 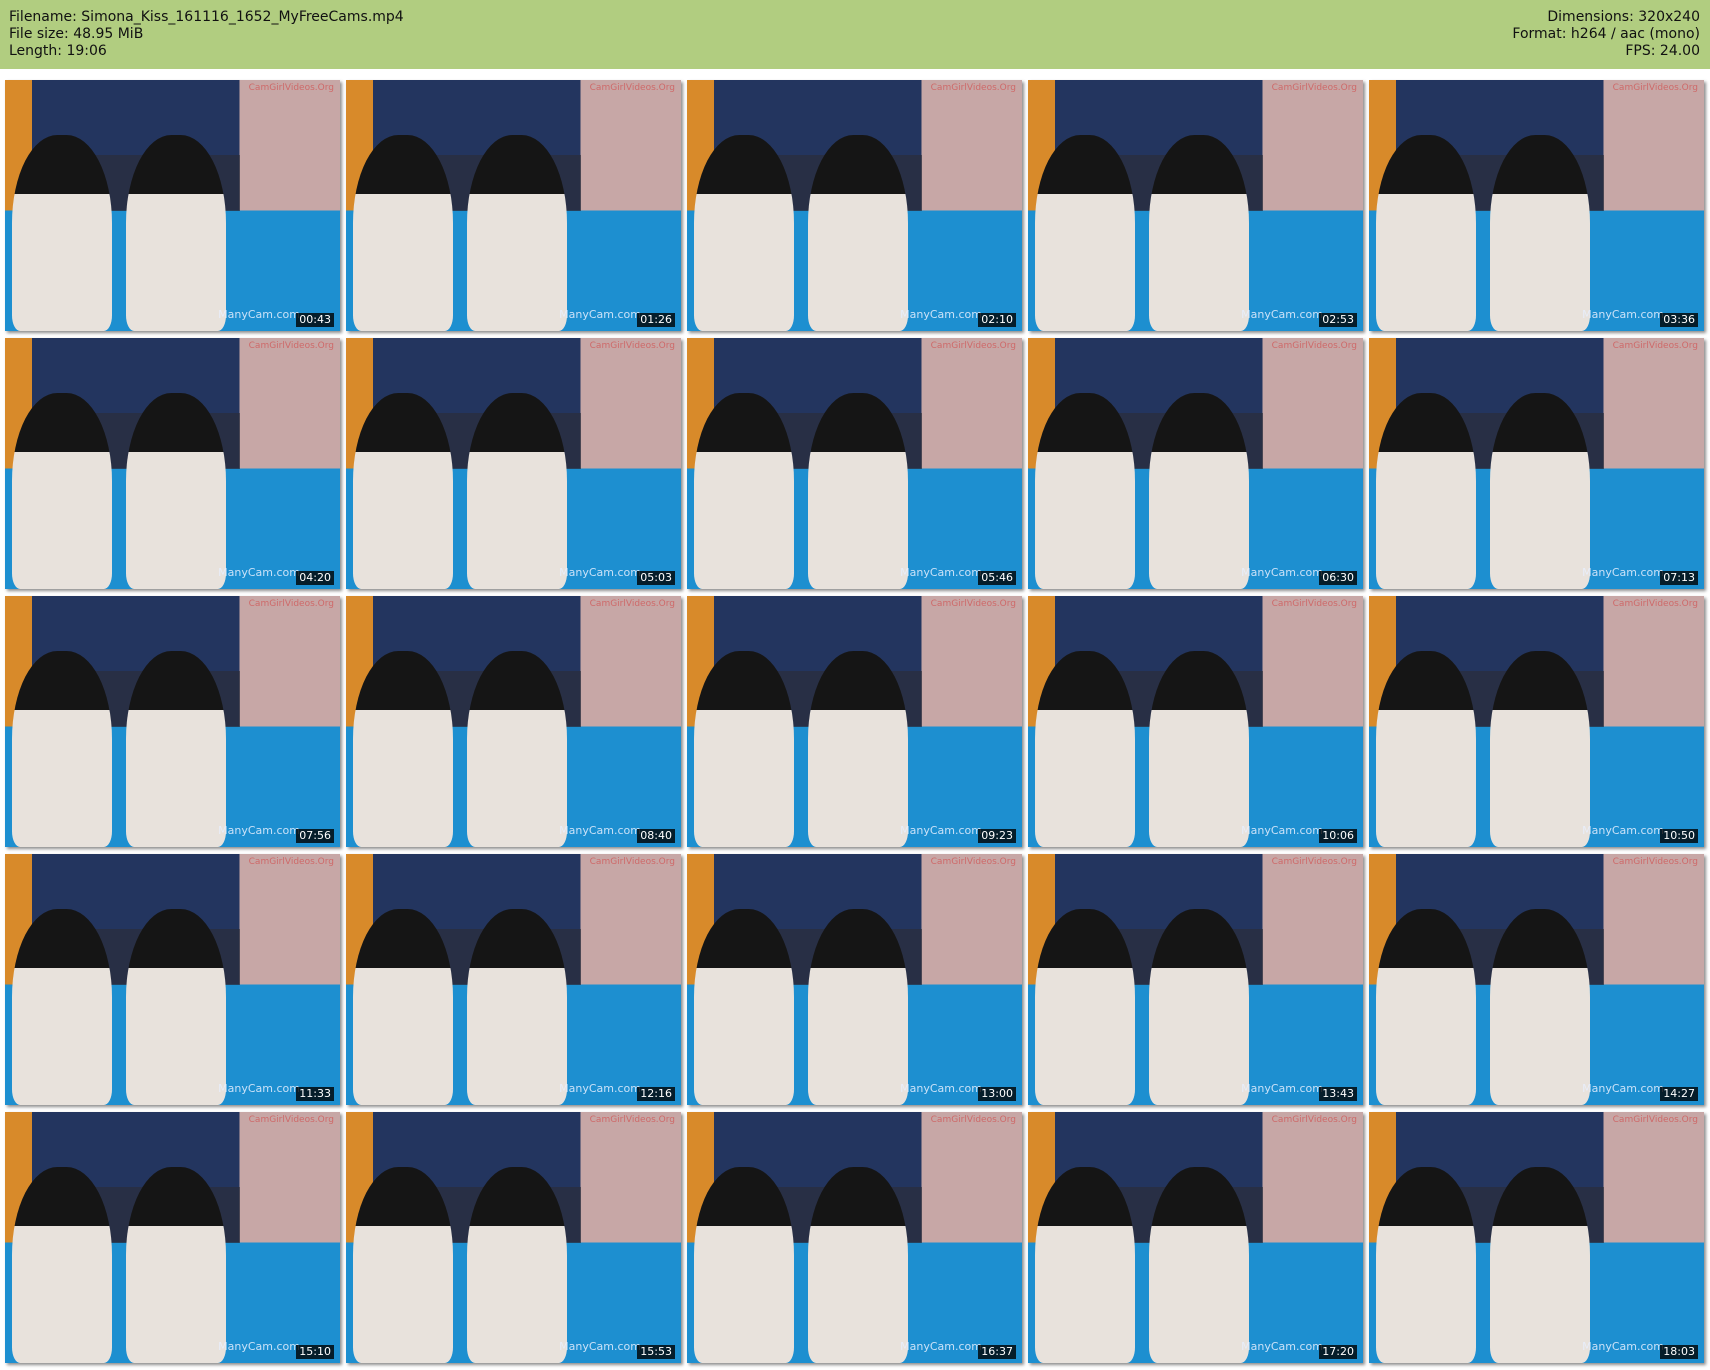 I want to click on video-thumbnail: CamGirlVideos.Org ManyCam.com 08:40, so click(x=513, y=721).